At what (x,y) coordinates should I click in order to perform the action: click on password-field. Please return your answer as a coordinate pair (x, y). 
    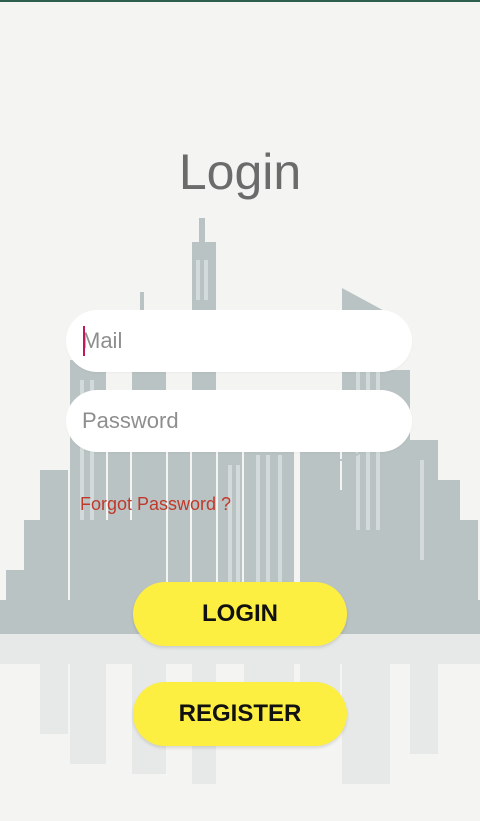
    Looking at the image, I should click on (239, 421).